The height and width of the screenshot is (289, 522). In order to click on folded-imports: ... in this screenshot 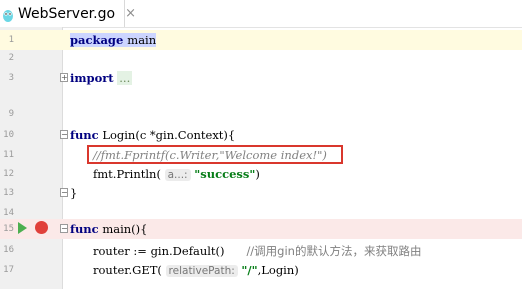, I will do `click(125, 78)`.